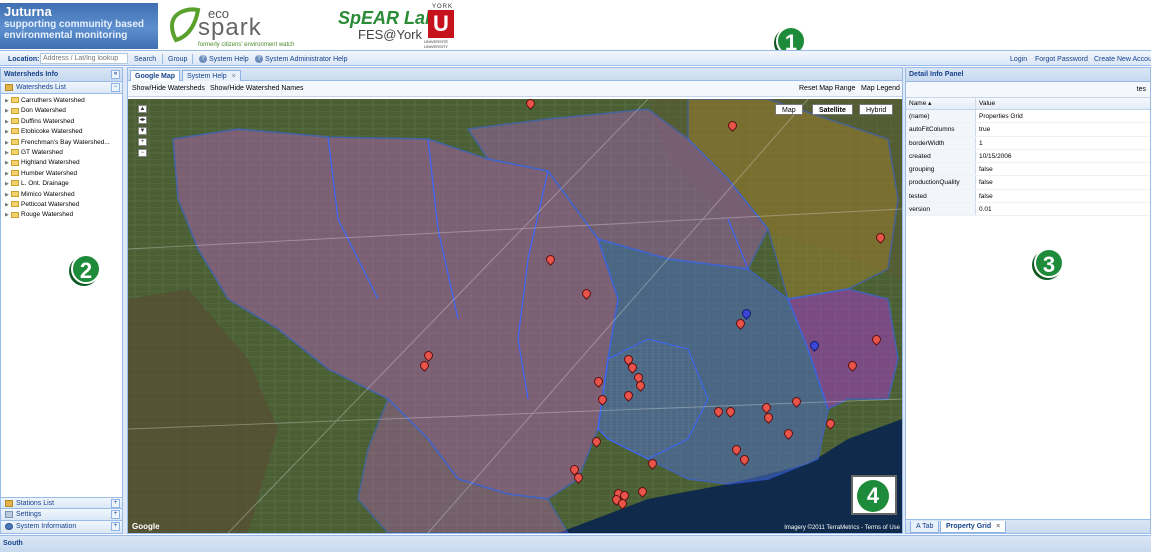  I want to click on property-row: tested false, so click(1028, 196).